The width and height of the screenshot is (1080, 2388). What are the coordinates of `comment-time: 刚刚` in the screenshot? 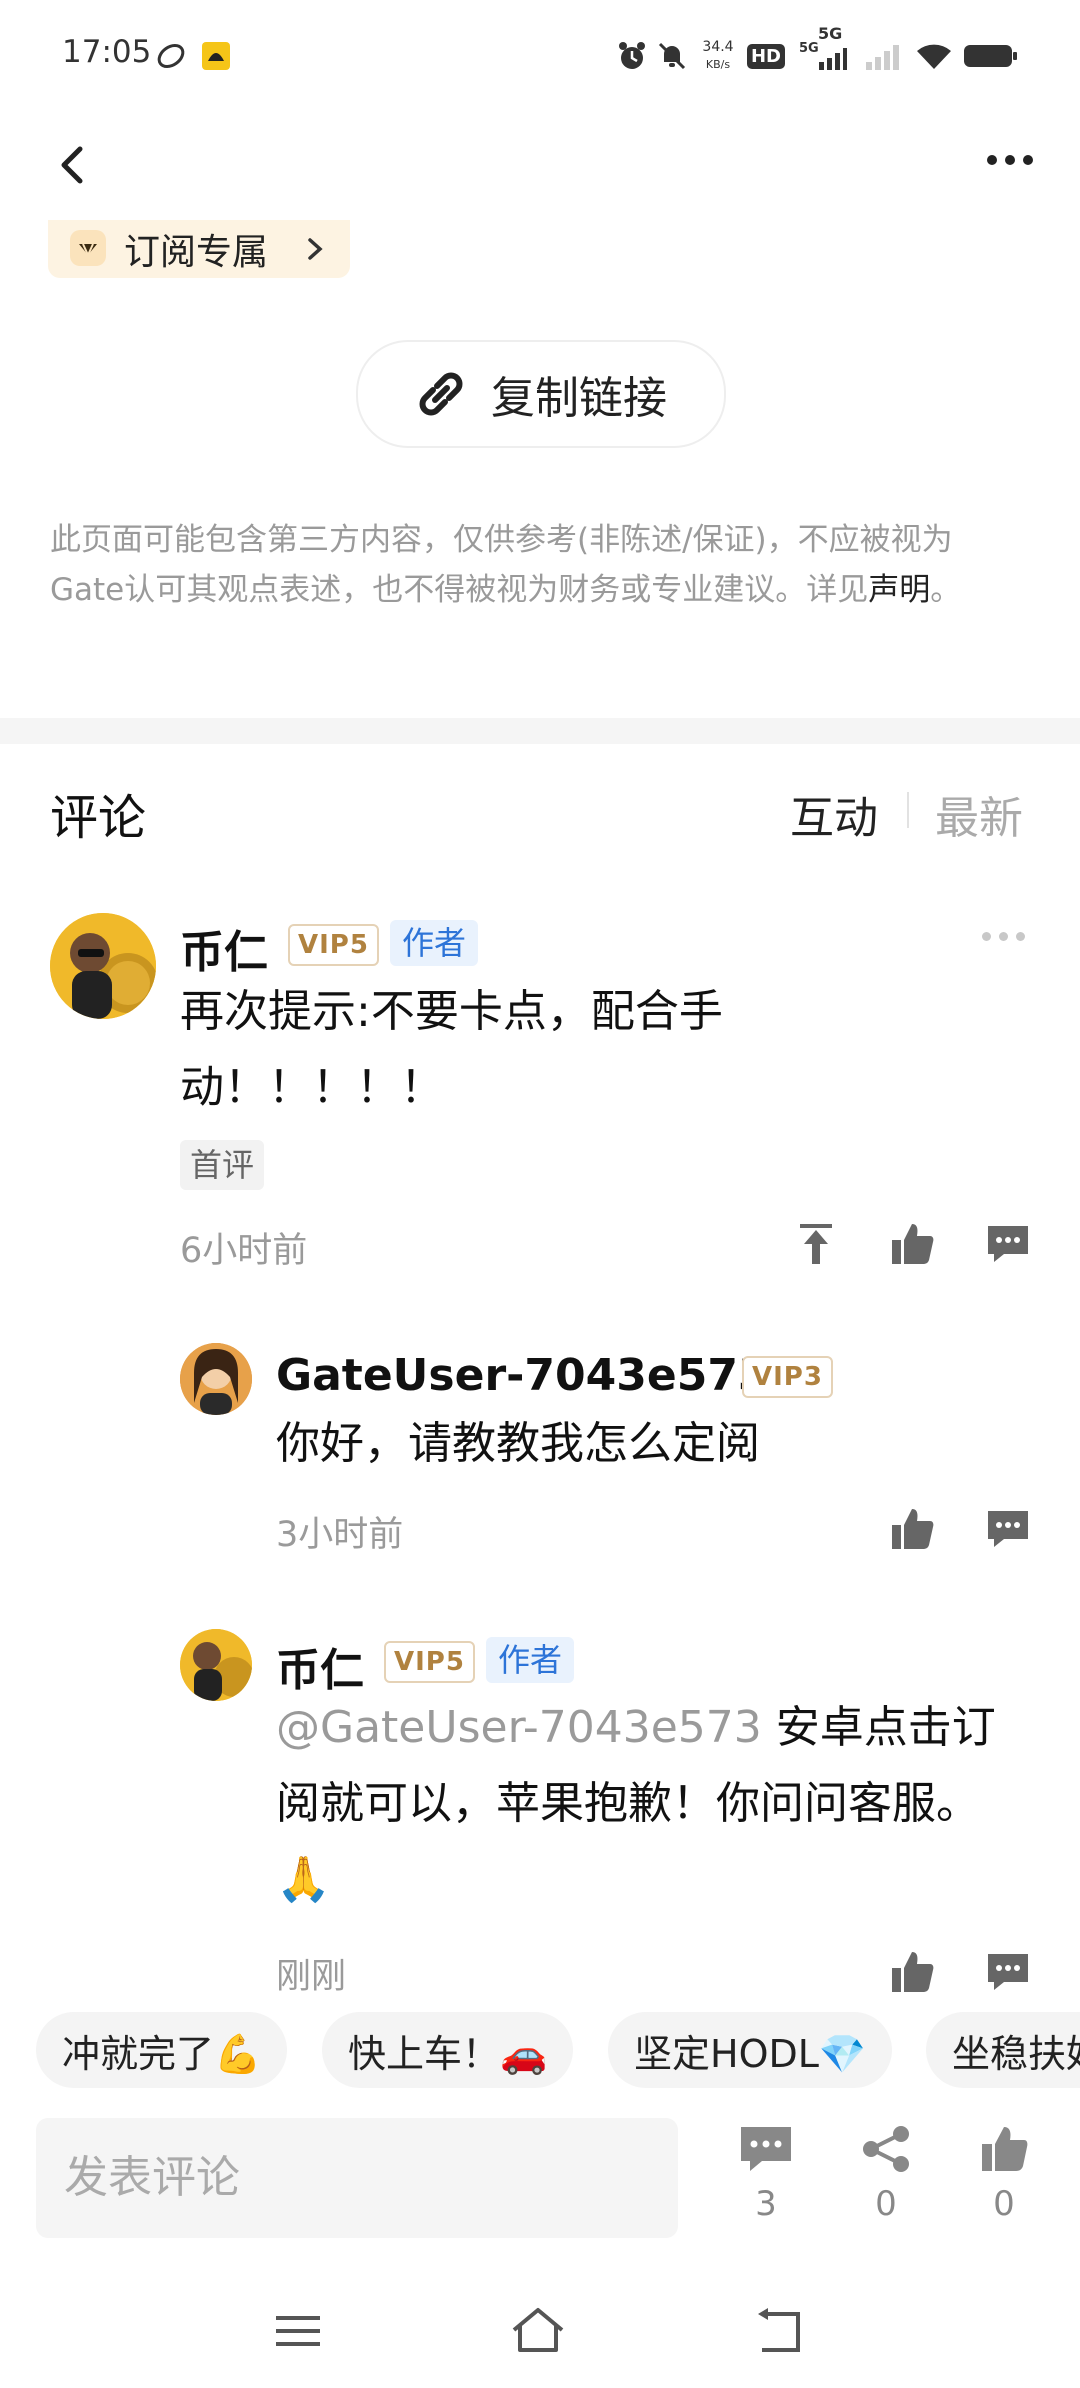 It's located at (311, 1977).